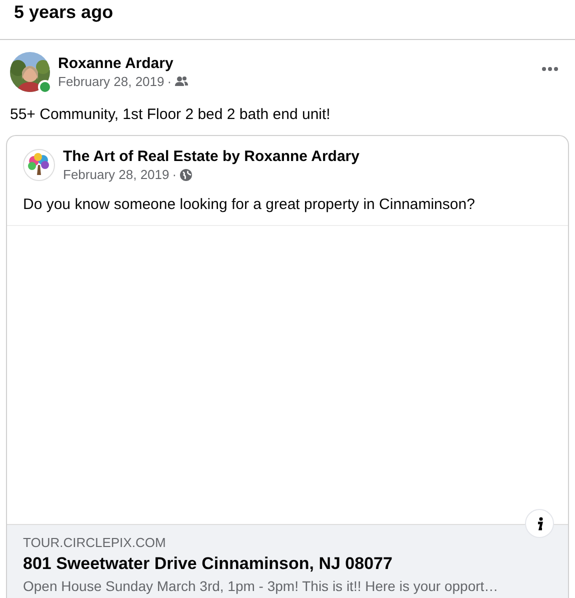 The width and height of the screenshot is (575, 598). What do you see at coordinates (550, 69) in the screenshot?
I see `more-options-icon` at bounding box center [550, 69].